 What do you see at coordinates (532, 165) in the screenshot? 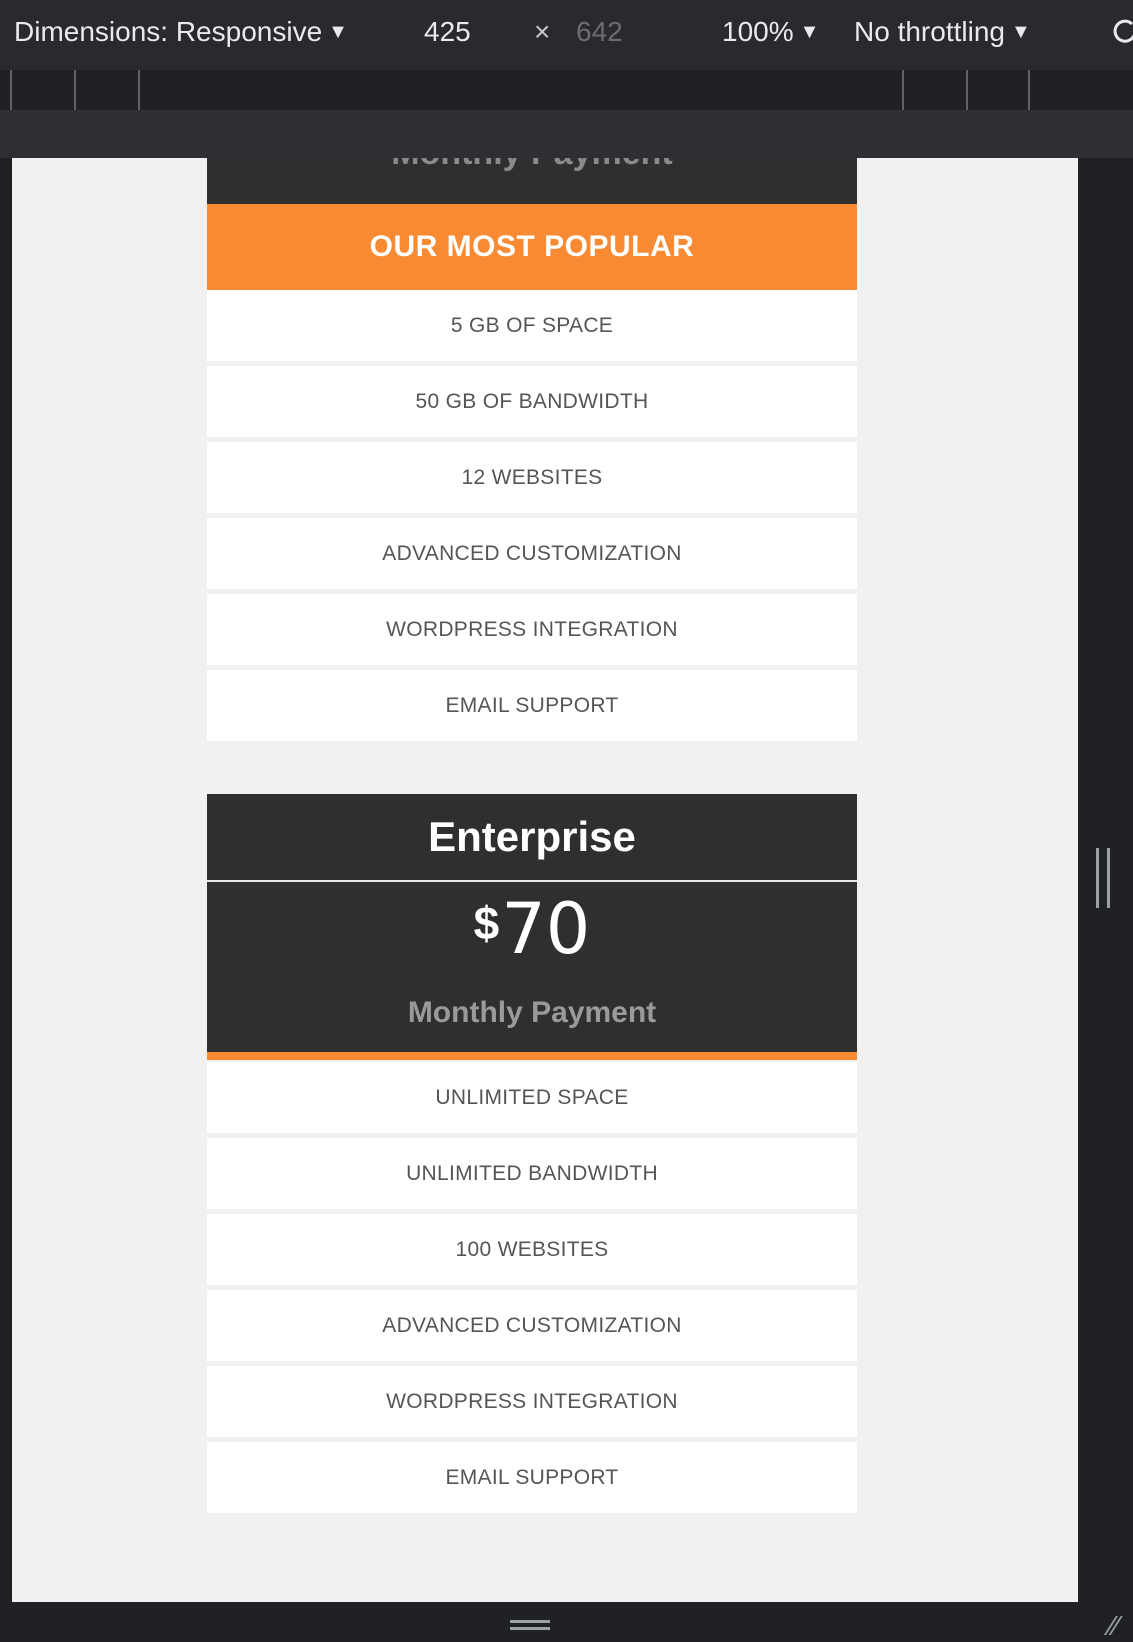
I see `card-period-partial: Monthly Payment` at bounding box center [532, 165].